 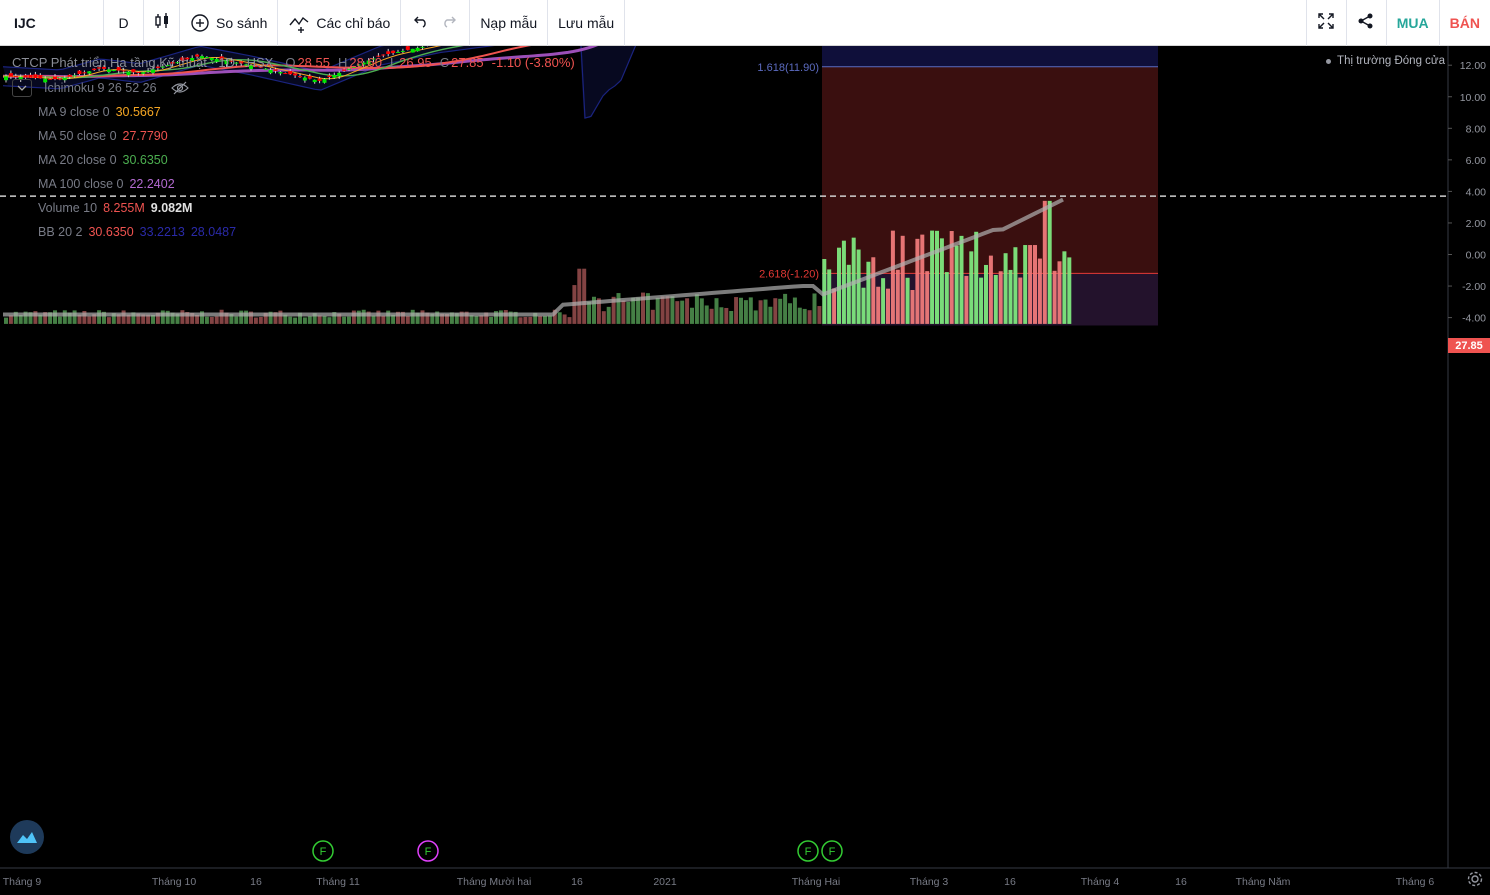 What do you see at coordinates (418, 23) in the screenshot?
I see `undo-button` at bounding box center [418, 23].